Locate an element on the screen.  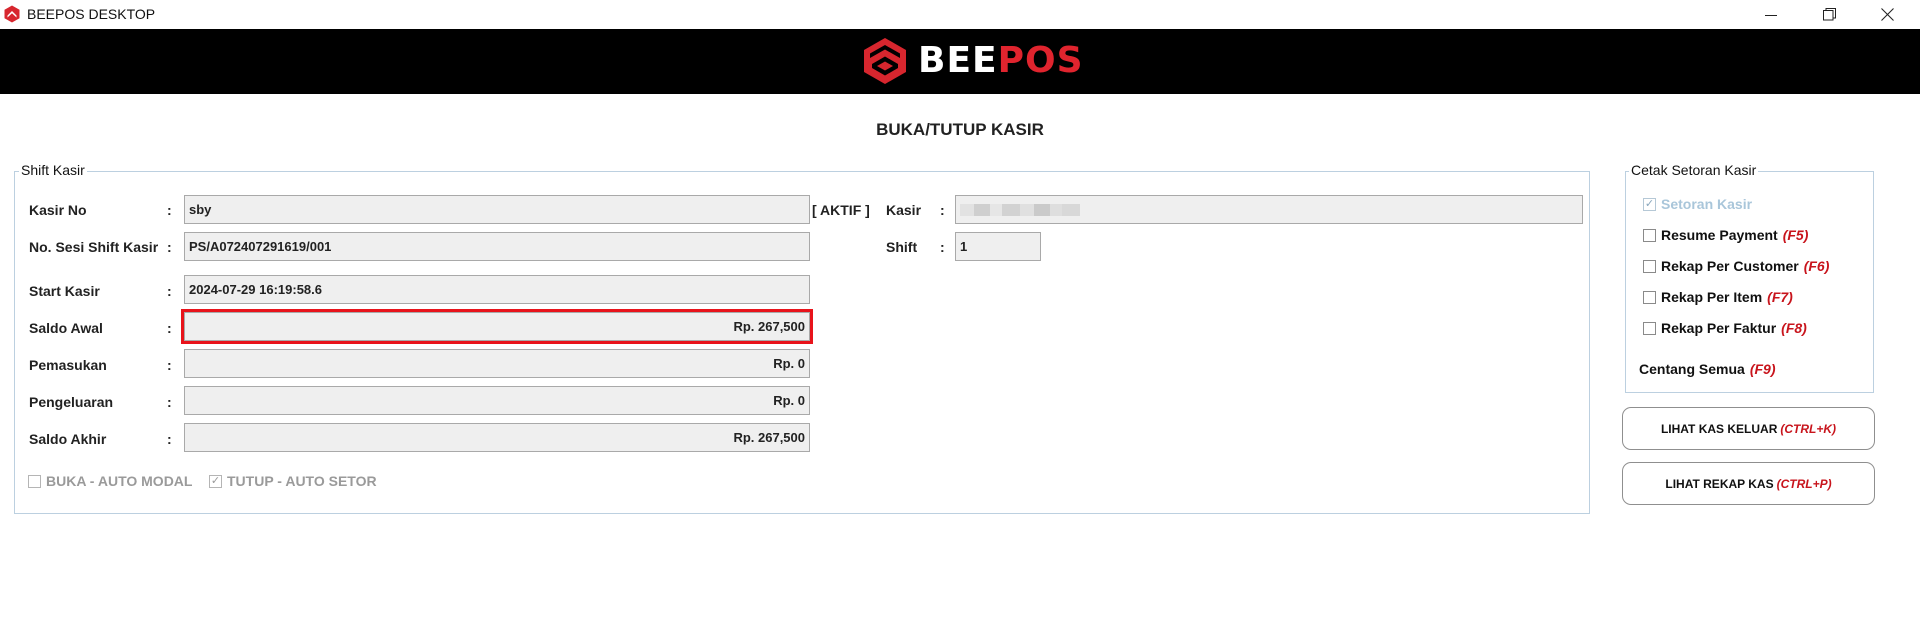
shortcut-f7: (F7) is located at coordinates (1780, 297).